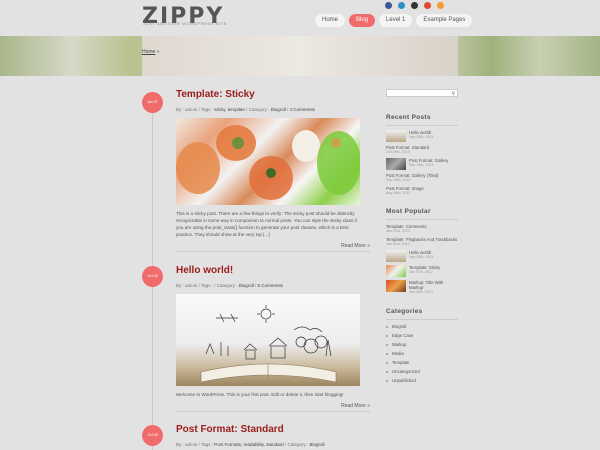 This screenshot has height=450, width=600. I want to click on popular-post-item: Markup: Title With Markup Jan 05th, 2013, so click(422, 287).